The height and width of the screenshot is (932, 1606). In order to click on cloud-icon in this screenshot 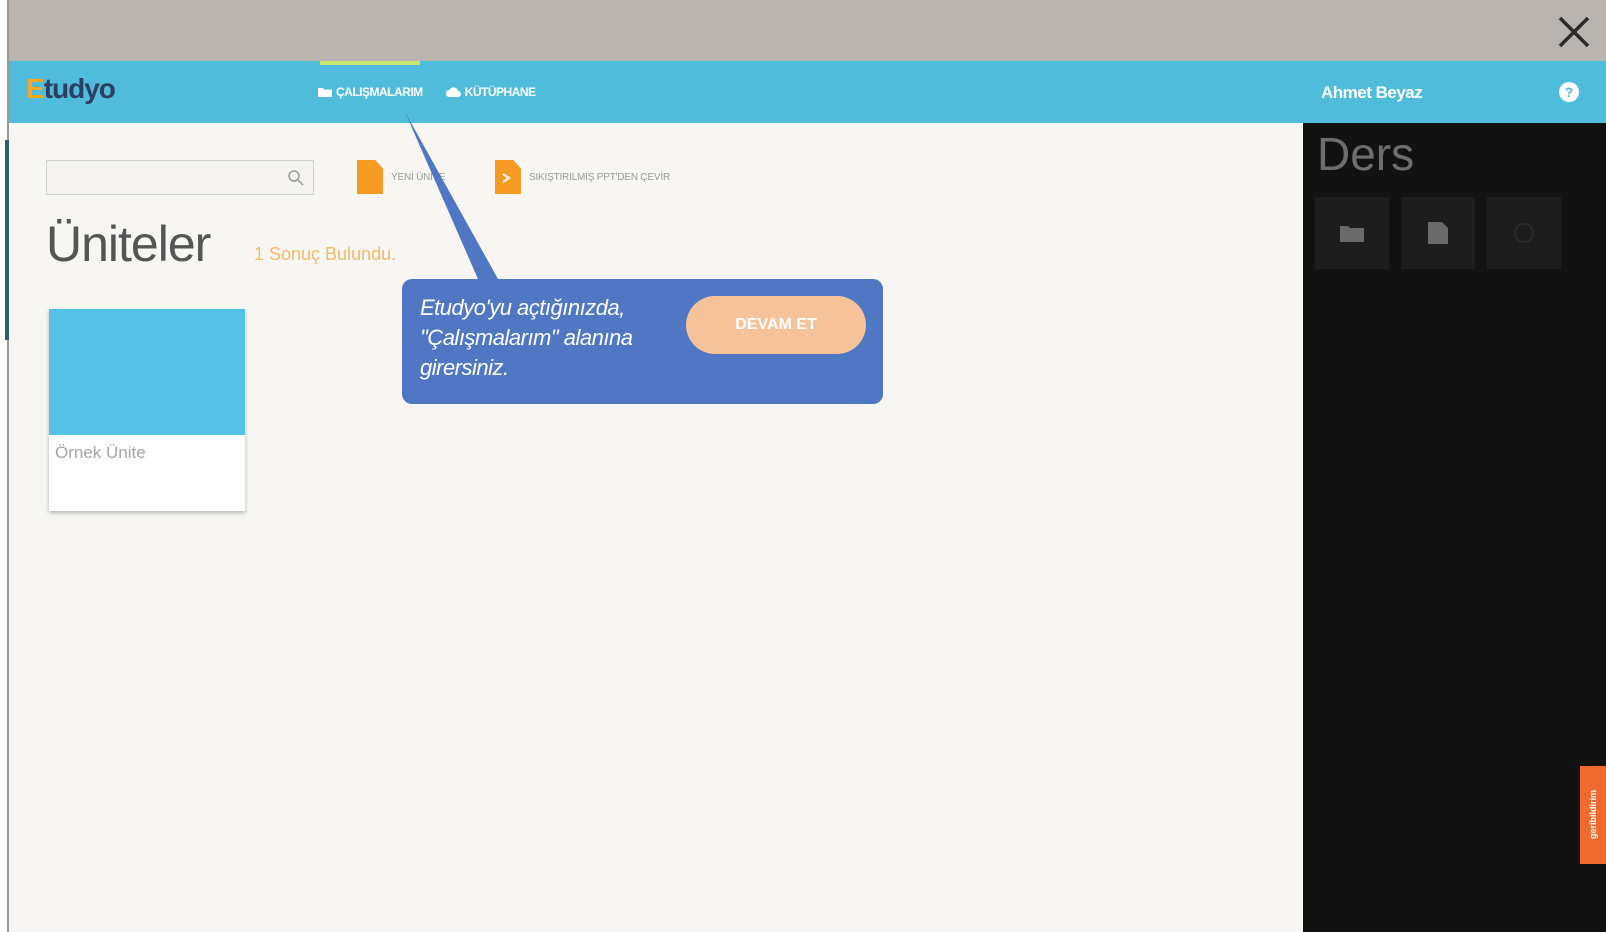, I will do `click(453, 92)`.